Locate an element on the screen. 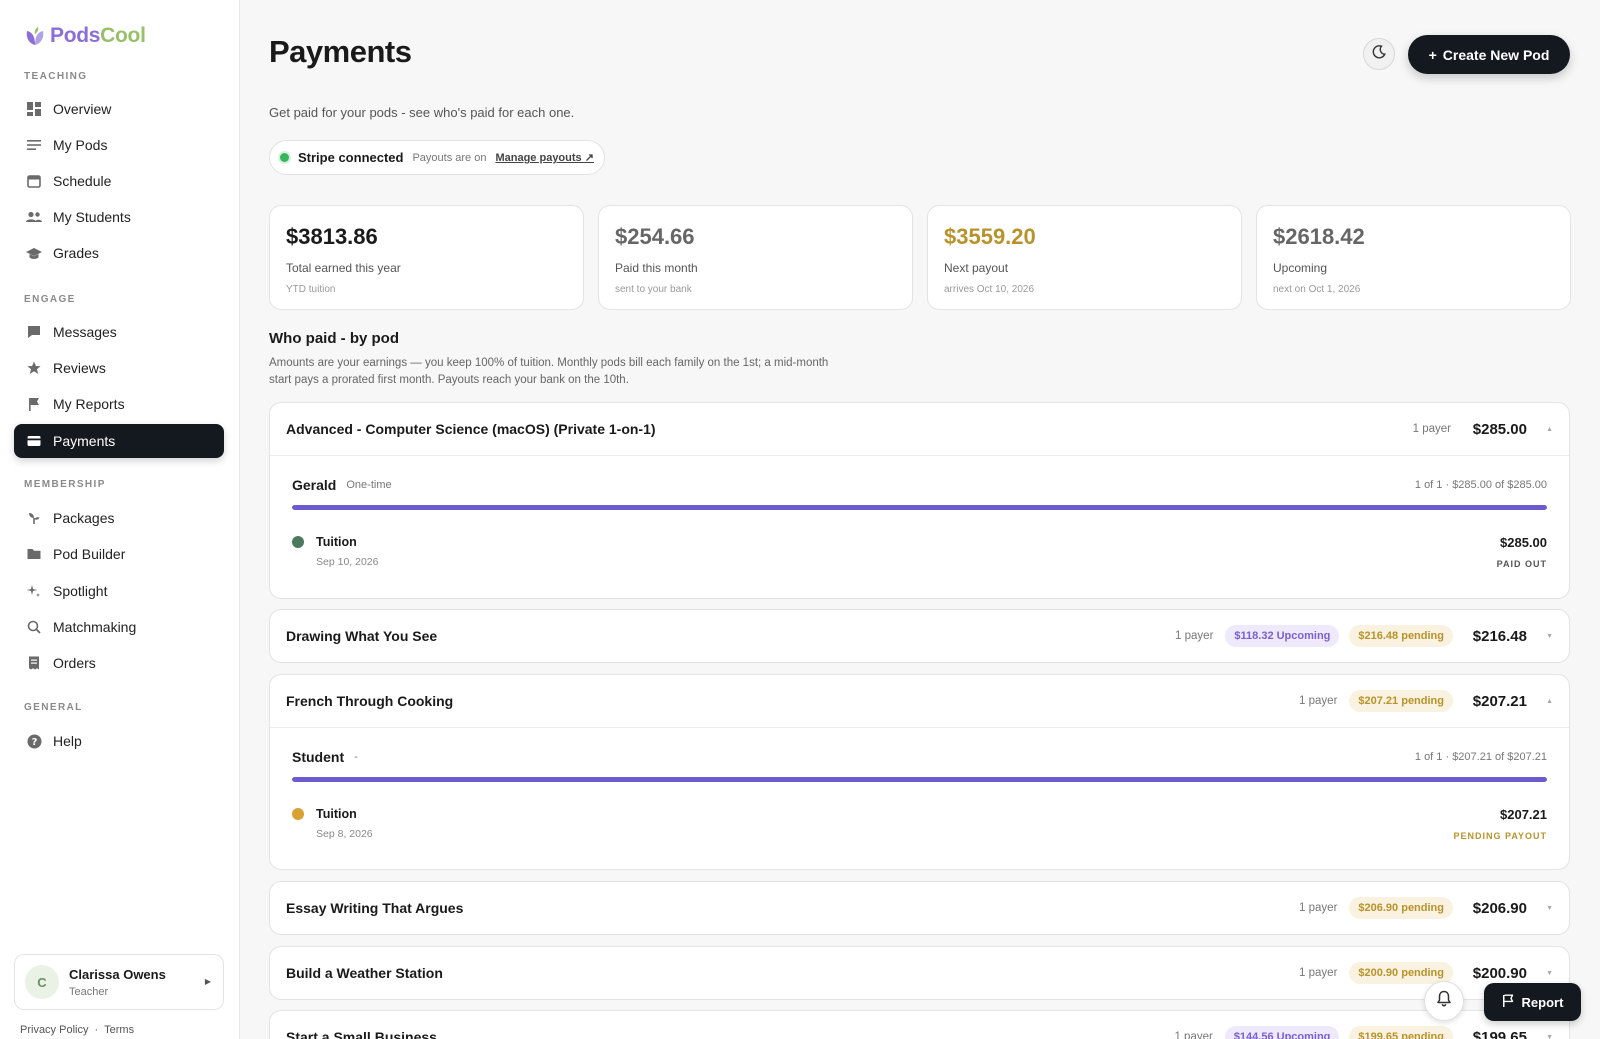 This screenshot has width=1600, height=1039. star-icon is located at coordinates (34, 368).